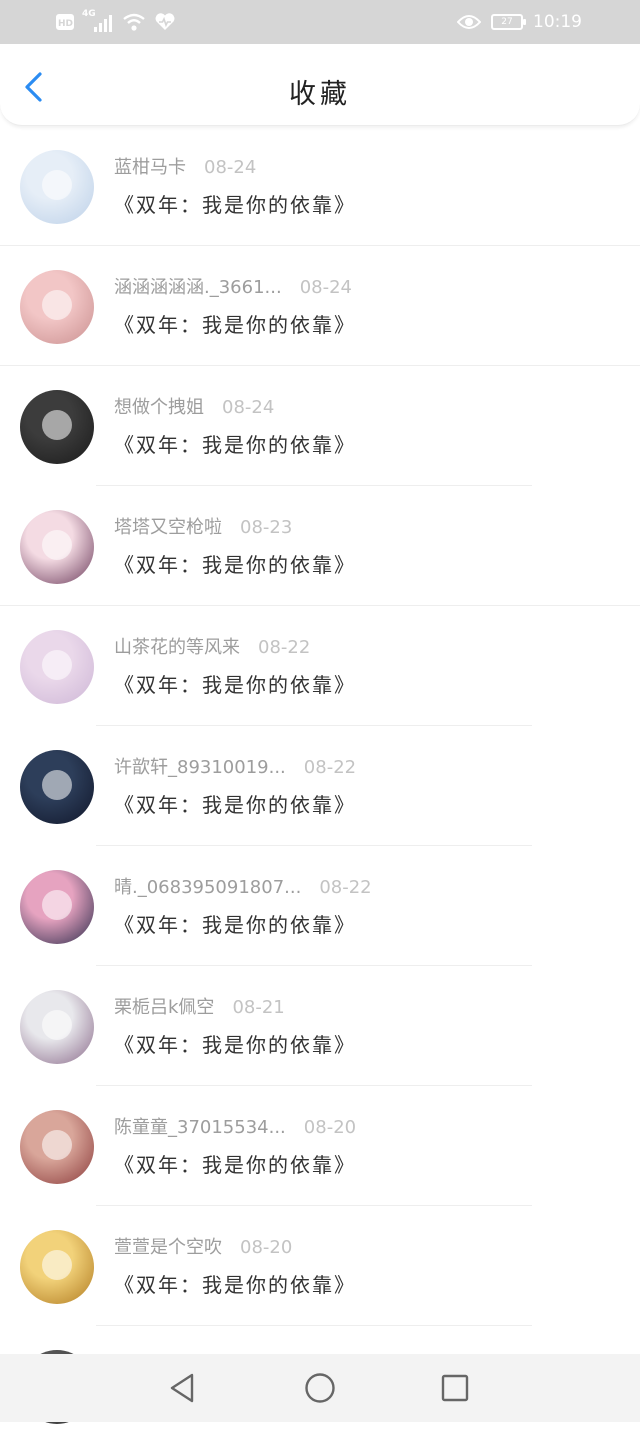  Describe the element at coordinates (320, 94) in the screenshot. I see `page-title: 收藏` at that location.